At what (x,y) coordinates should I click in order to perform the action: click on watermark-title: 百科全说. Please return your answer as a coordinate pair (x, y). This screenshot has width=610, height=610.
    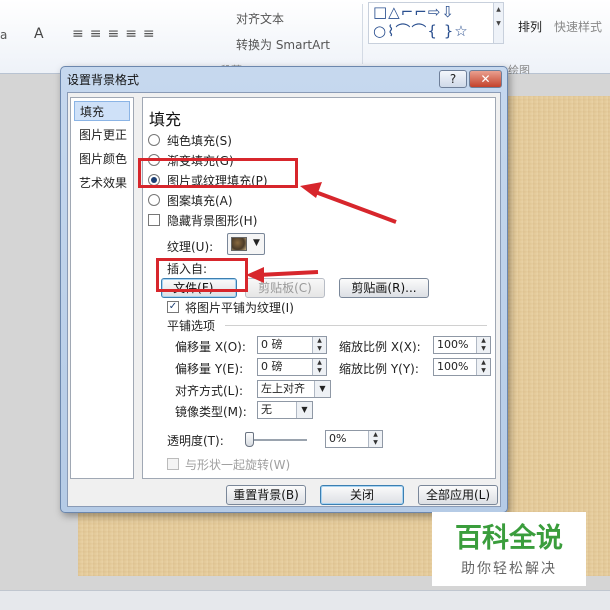
    Looking at the image, I should click on (509, 538).